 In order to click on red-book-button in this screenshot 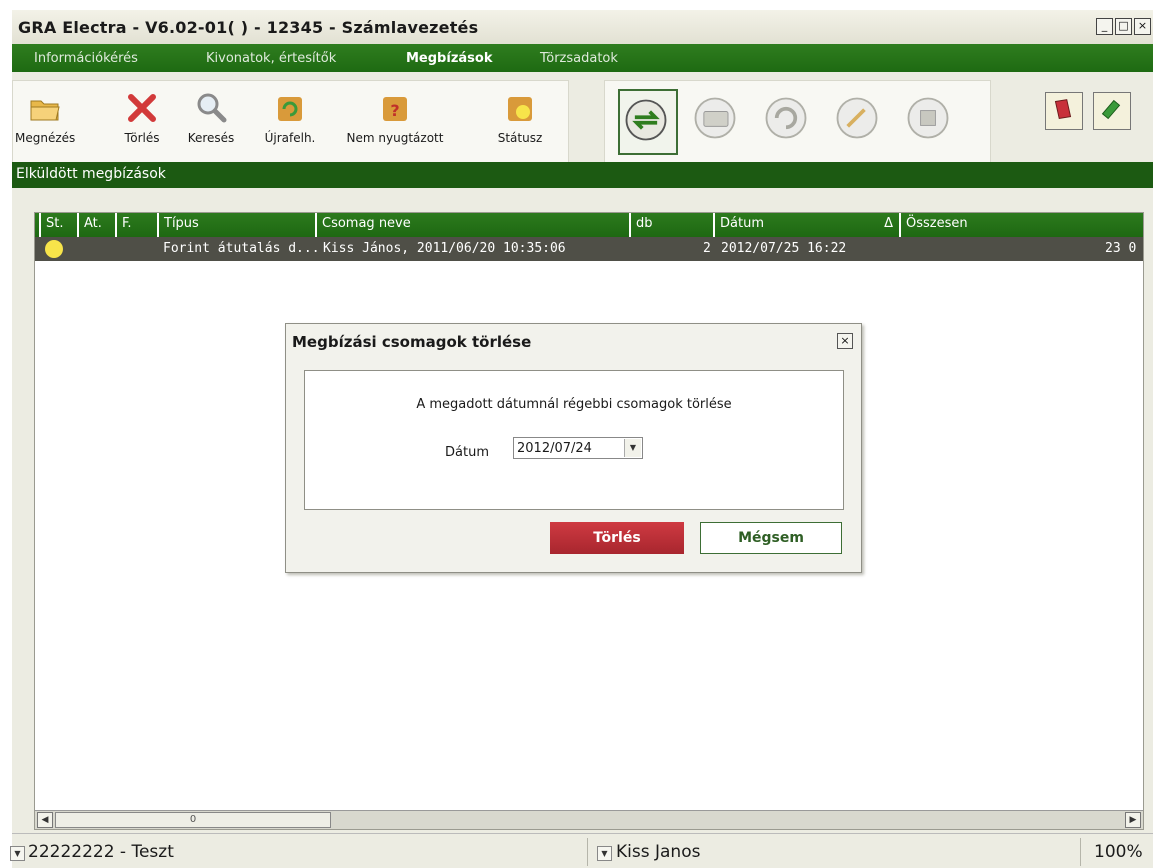, I will do `click(1064, 111)`.